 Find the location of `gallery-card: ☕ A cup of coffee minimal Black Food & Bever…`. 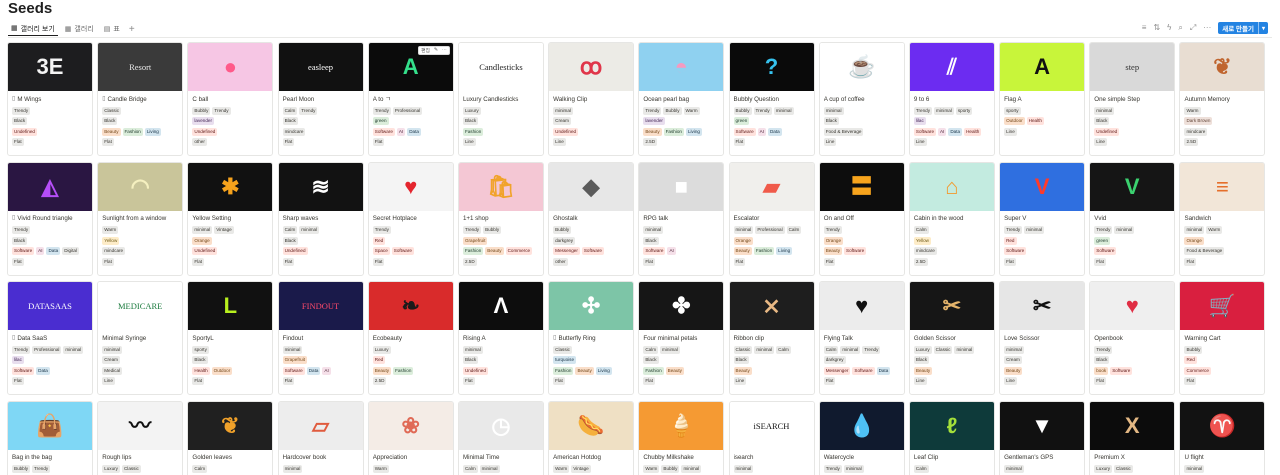

gallery-card: ☕ A cup of coffee minimal Black Food & Bever… is located at coordinates (861, 99).